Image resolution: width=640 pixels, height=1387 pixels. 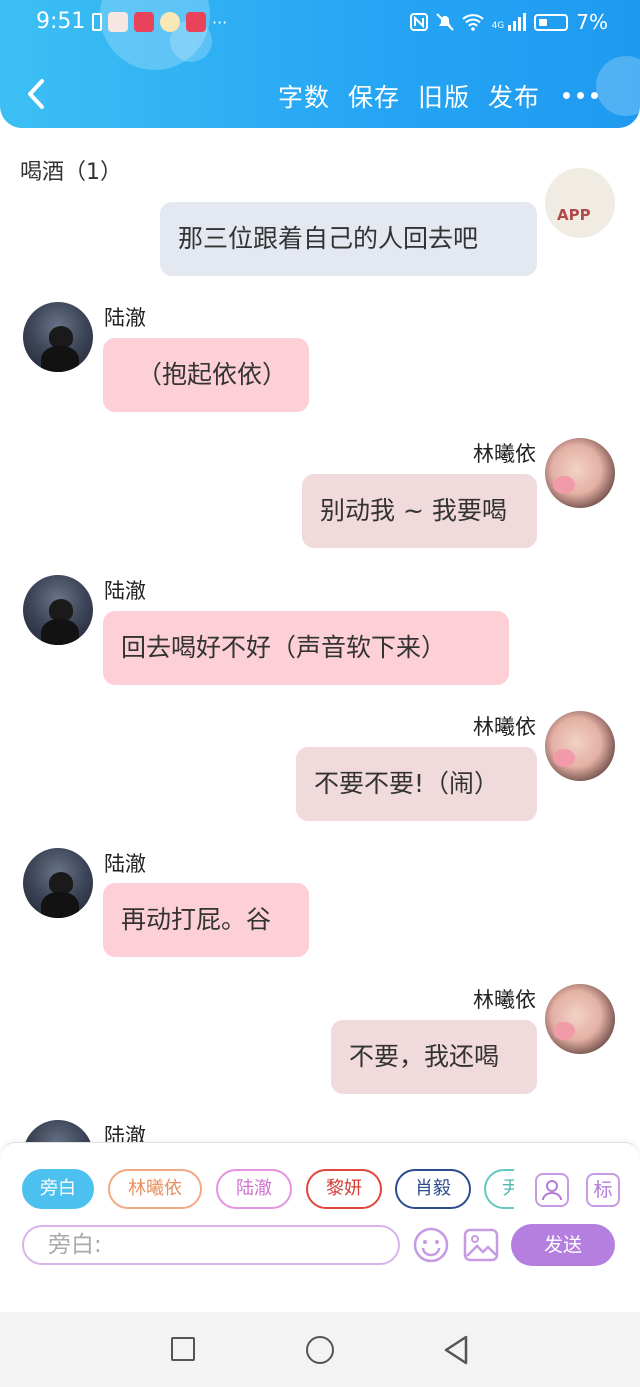 What do you see at coordinates (71, 172) in the screenshot?
I see `chapter-title: 喝酒（1）` at bounding box center [71, 172].